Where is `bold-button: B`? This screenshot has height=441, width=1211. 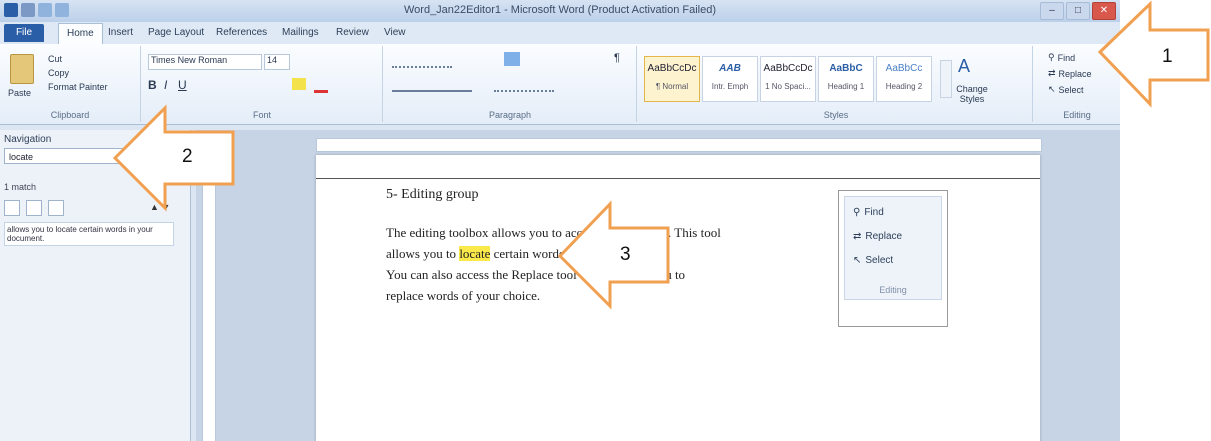 bold-button: B is located at coordinates (152, 85).